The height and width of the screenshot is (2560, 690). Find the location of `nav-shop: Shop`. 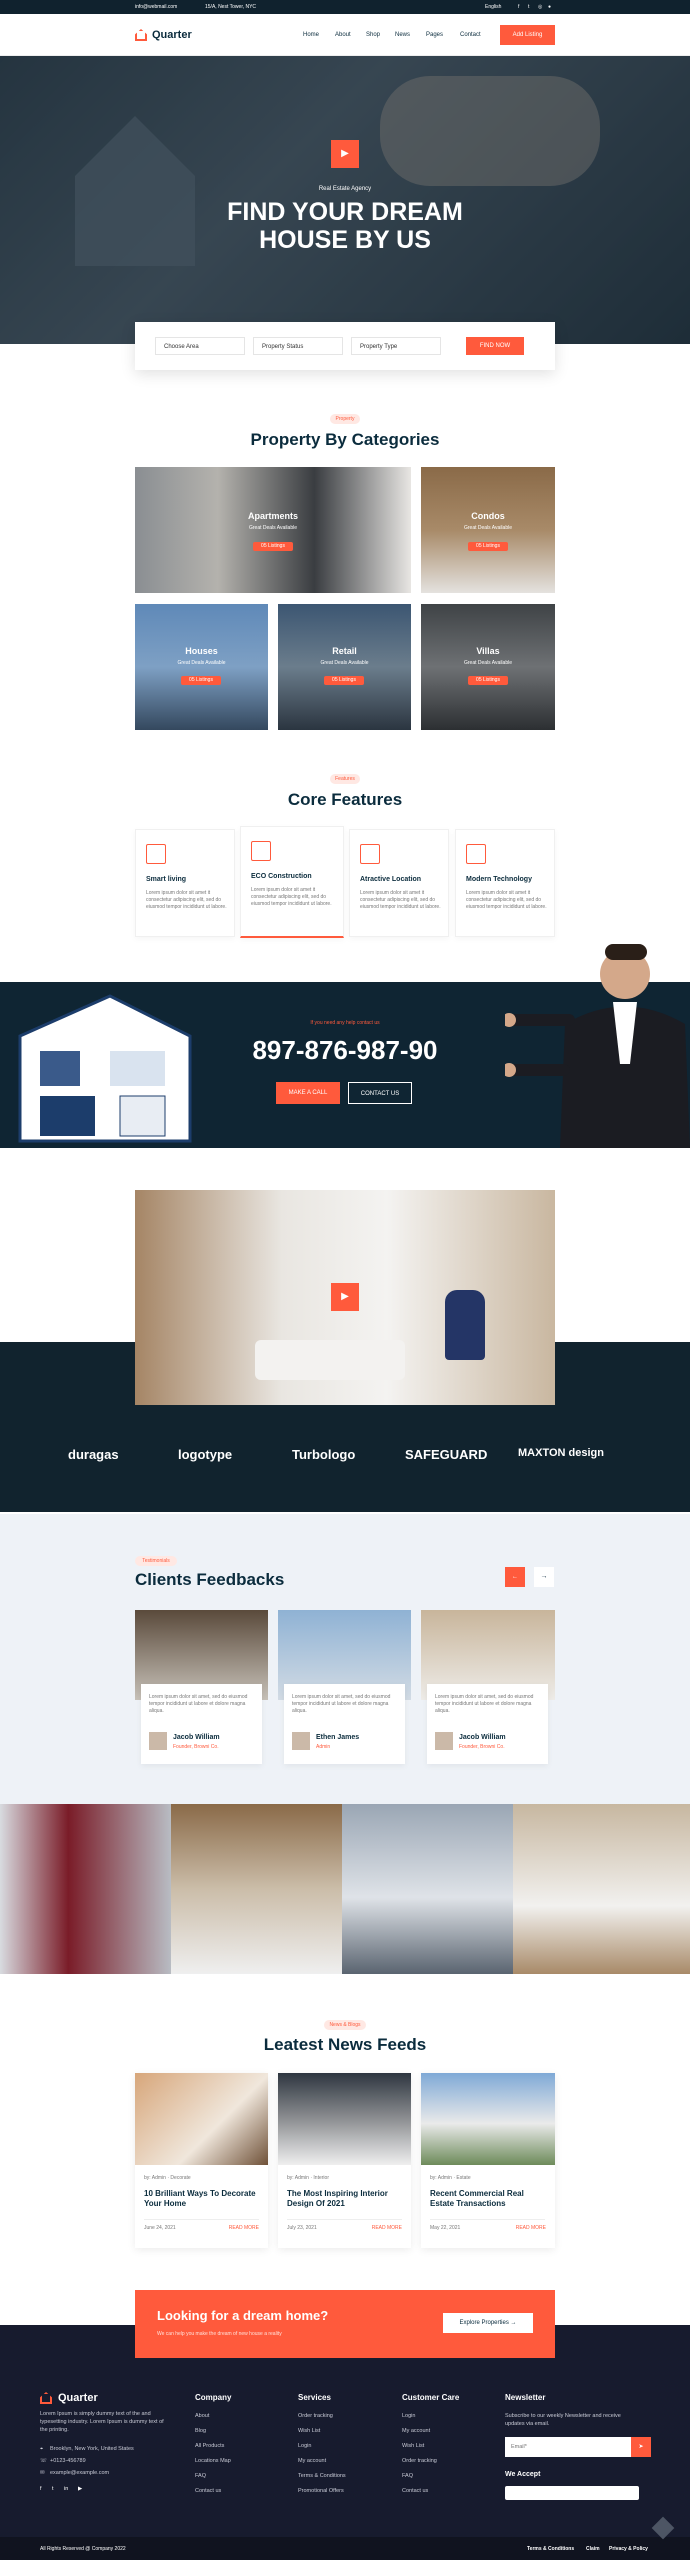

nav-shop: Shop is located at coordinates (373, 35).